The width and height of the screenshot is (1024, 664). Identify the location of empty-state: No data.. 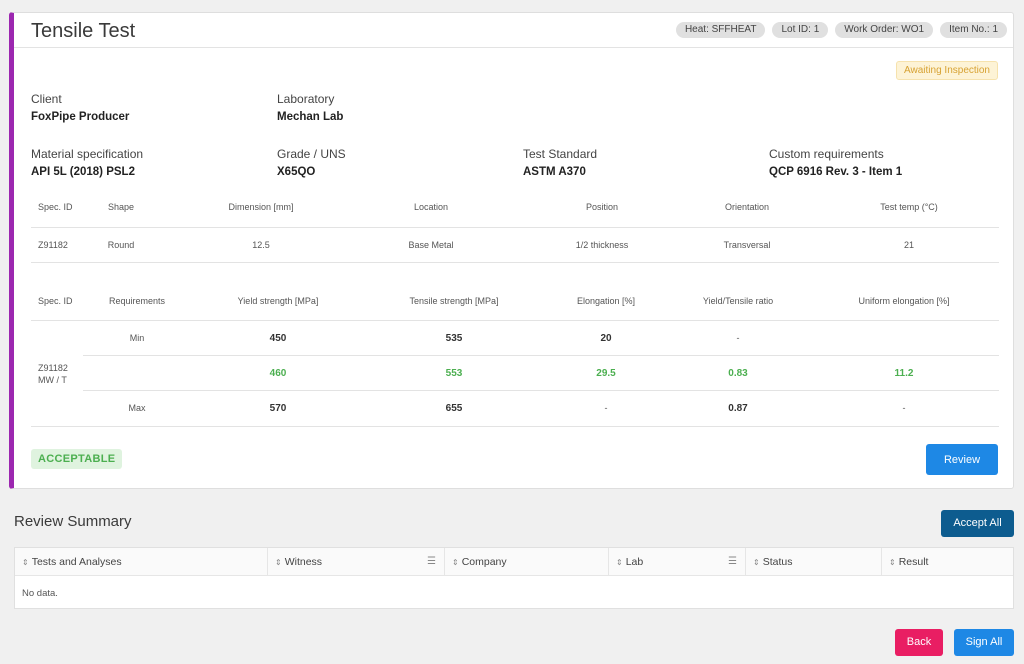
(40, 593).